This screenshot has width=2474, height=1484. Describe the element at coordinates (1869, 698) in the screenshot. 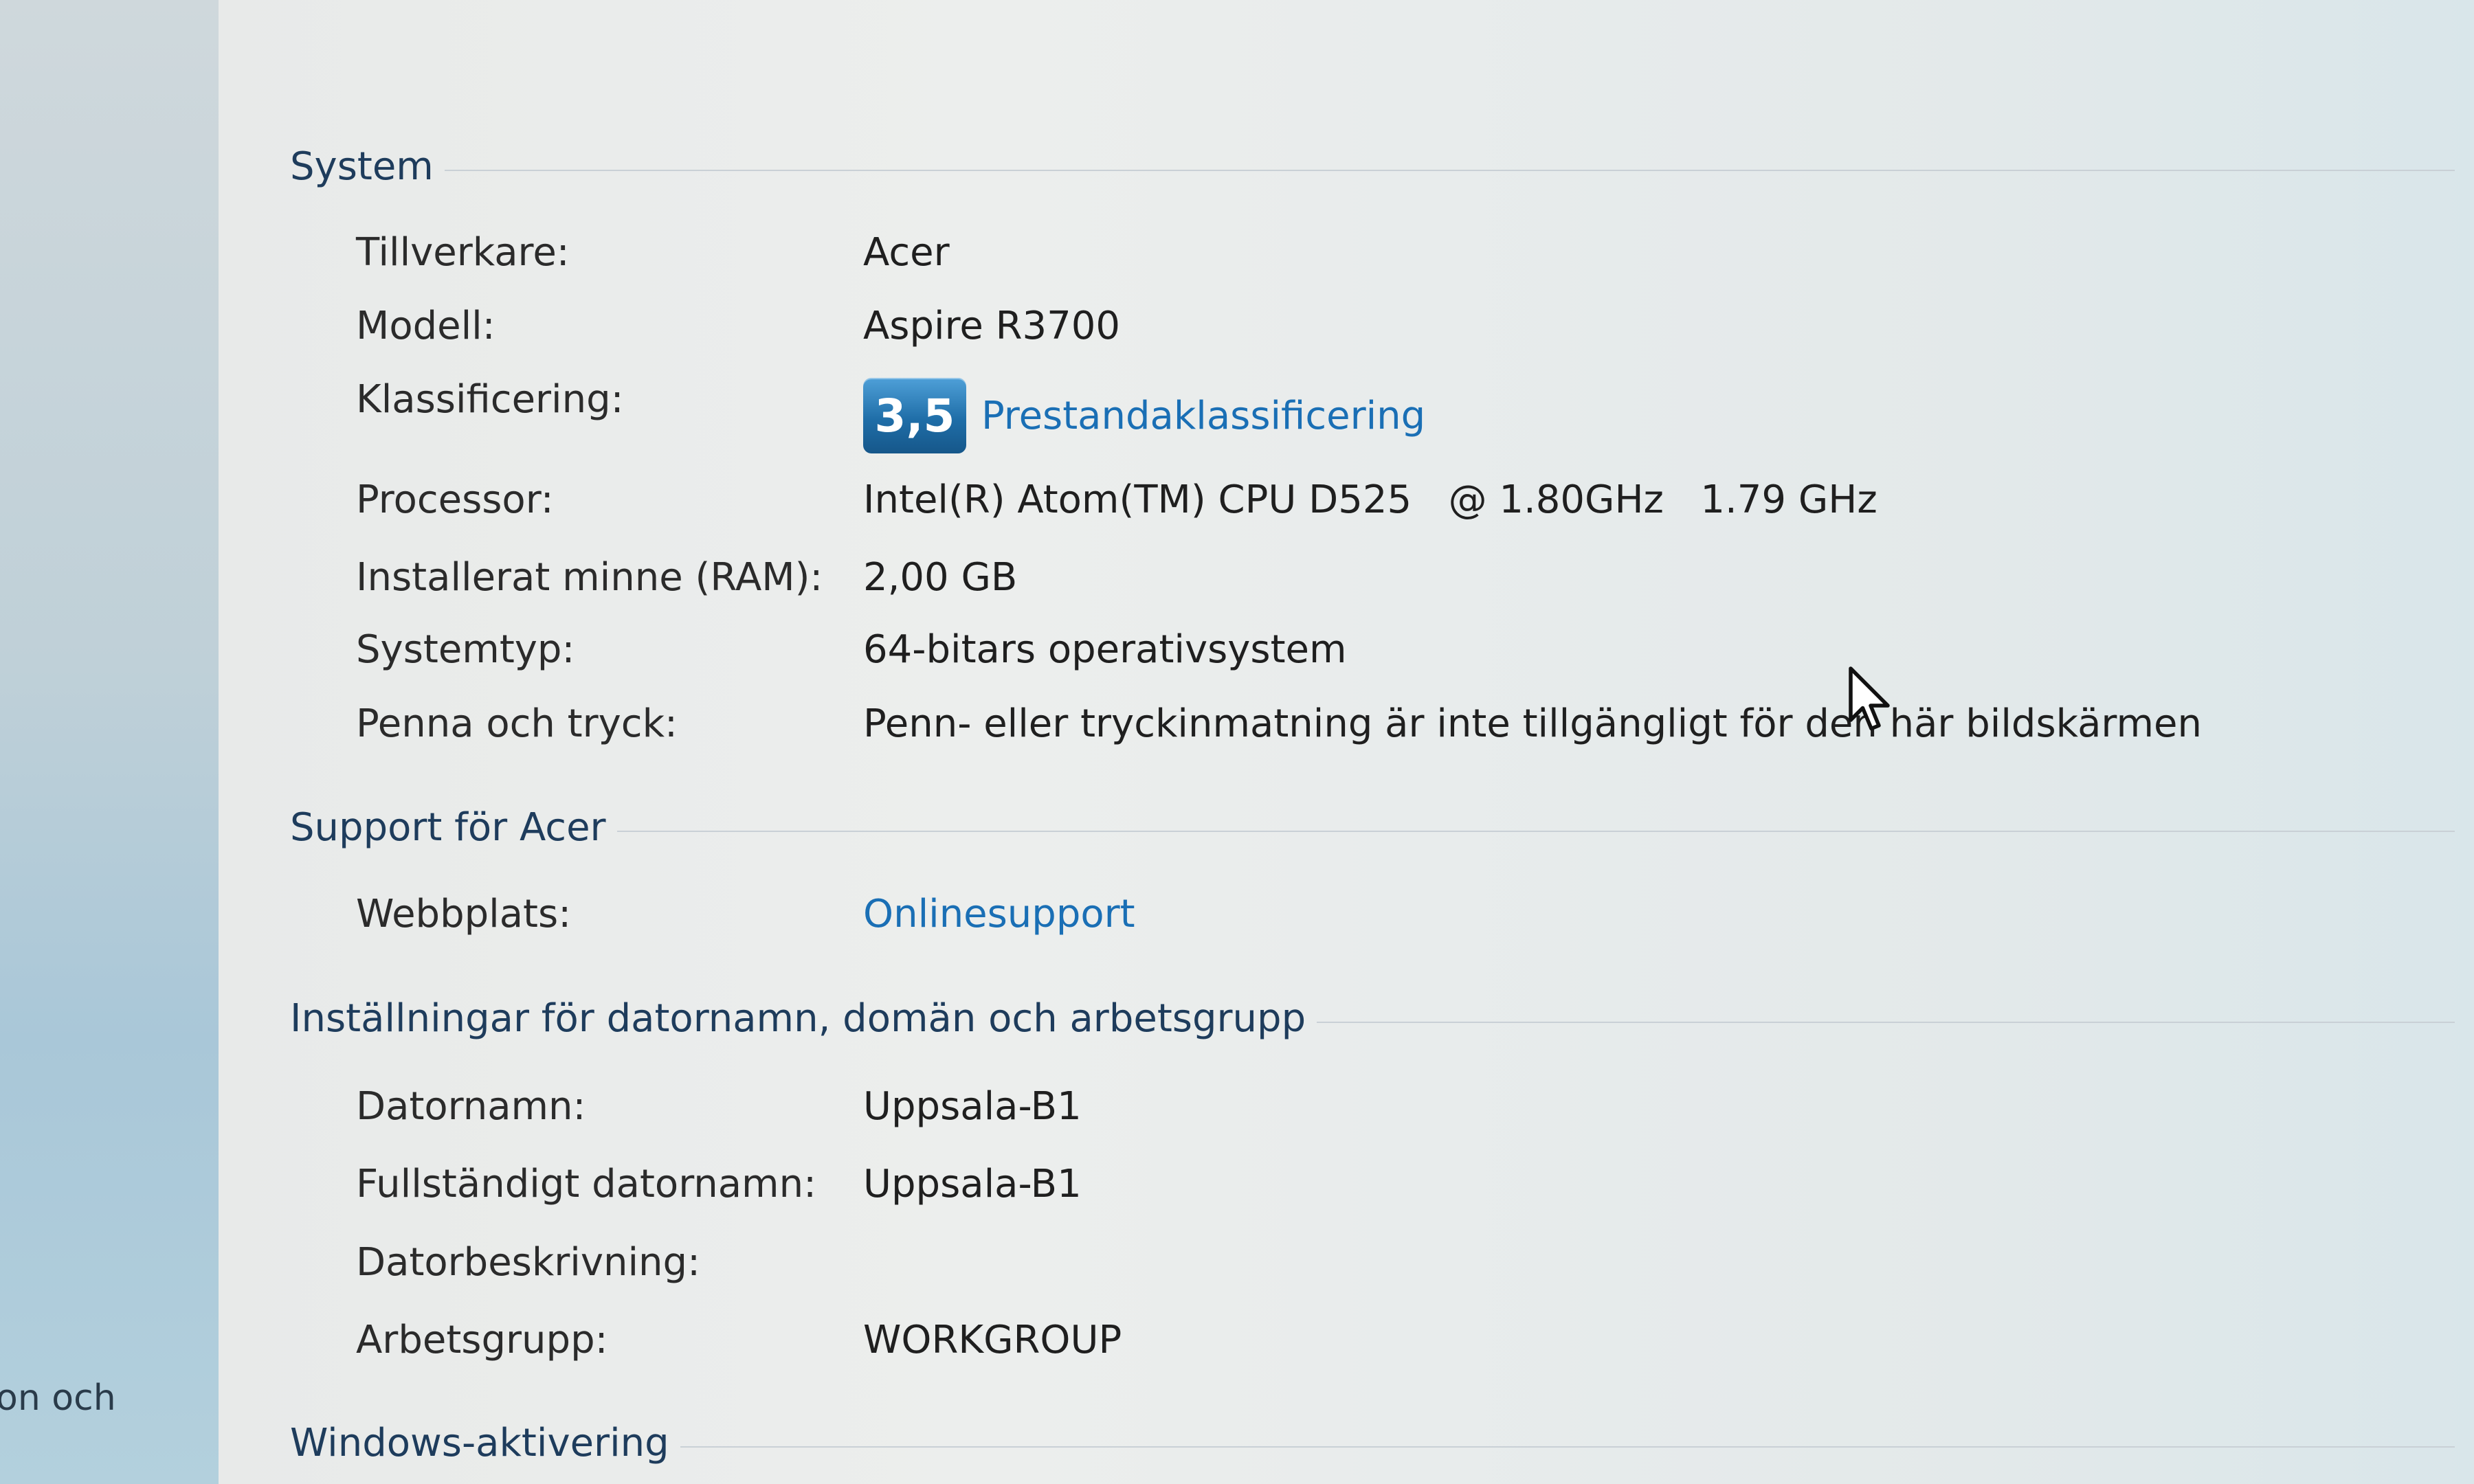

I see `arrow-cursor-icon` at that location.